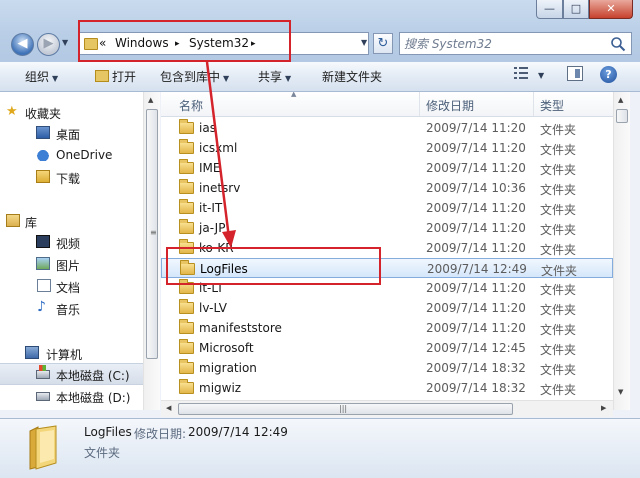 The width and height of the screenshot is (640, 478). Describe the element at coordinates (43, 154) in the screenshot. I see `cloud-icon` at that location.